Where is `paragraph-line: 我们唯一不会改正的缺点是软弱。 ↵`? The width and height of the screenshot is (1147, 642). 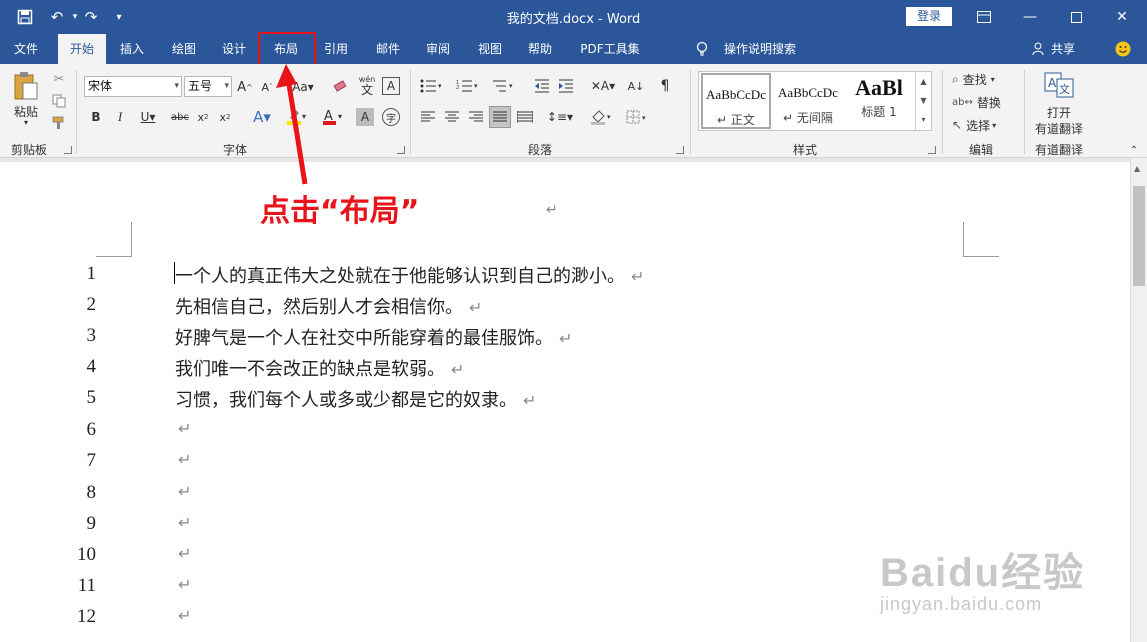
paragraph-line: 我们唯一不会改正的缺点是软弱。 ↵ is located at coordinates (319, 368).